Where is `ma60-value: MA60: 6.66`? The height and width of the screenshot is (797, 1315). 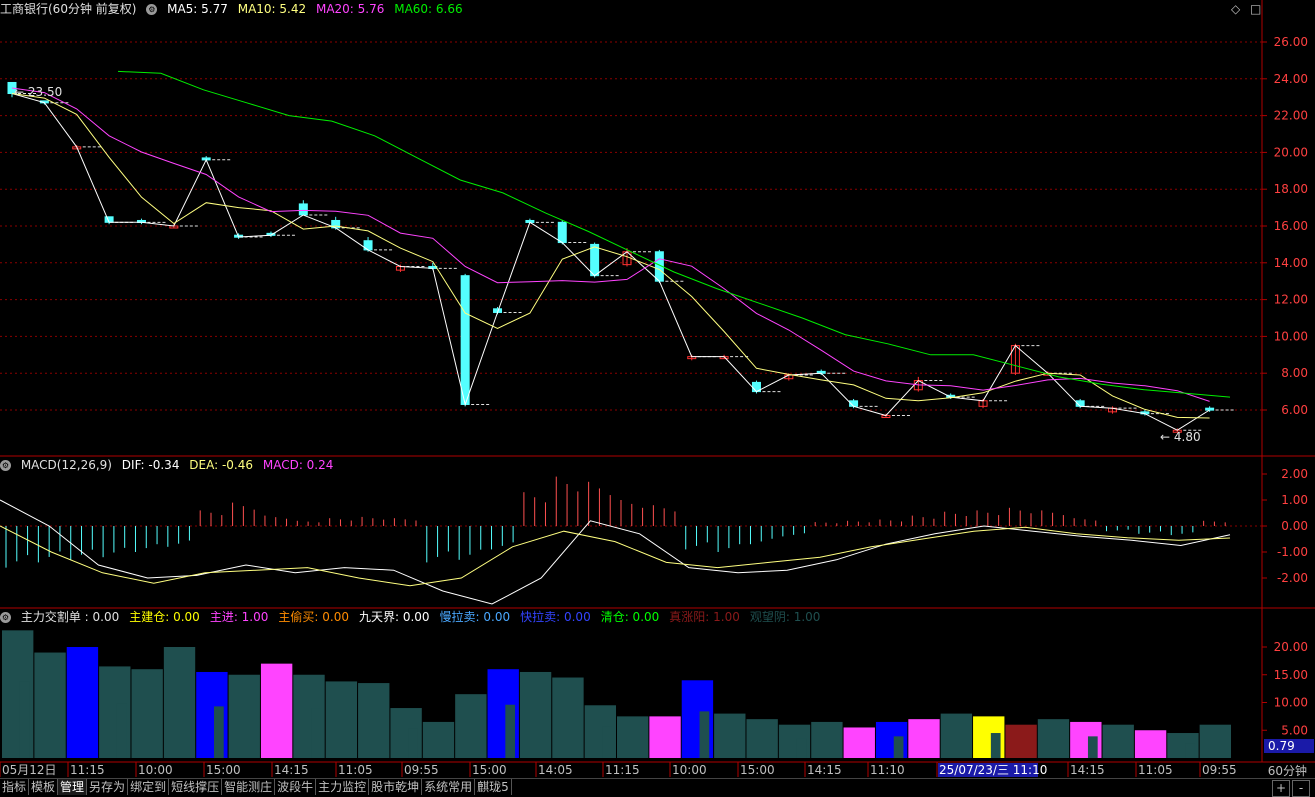
ma60-value: MA60: 6.66 is located at coordinates (428, 9).